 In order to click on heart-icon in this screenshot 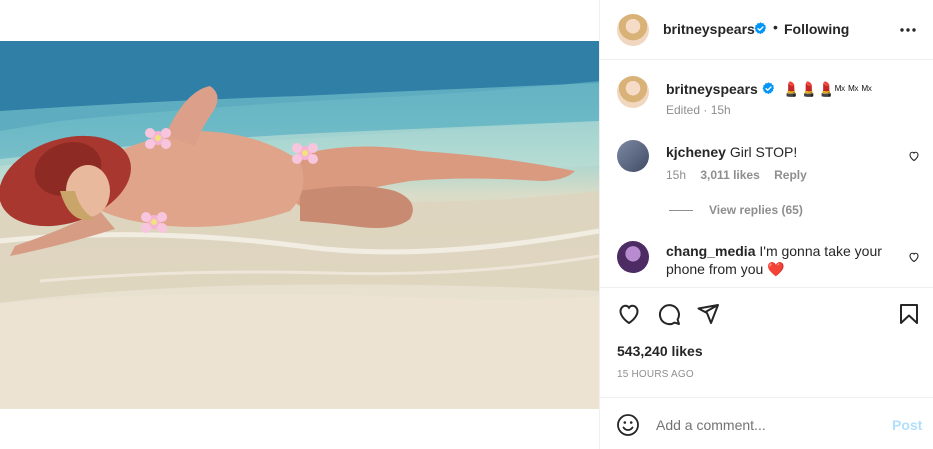, I will do `click(629, 314)`.